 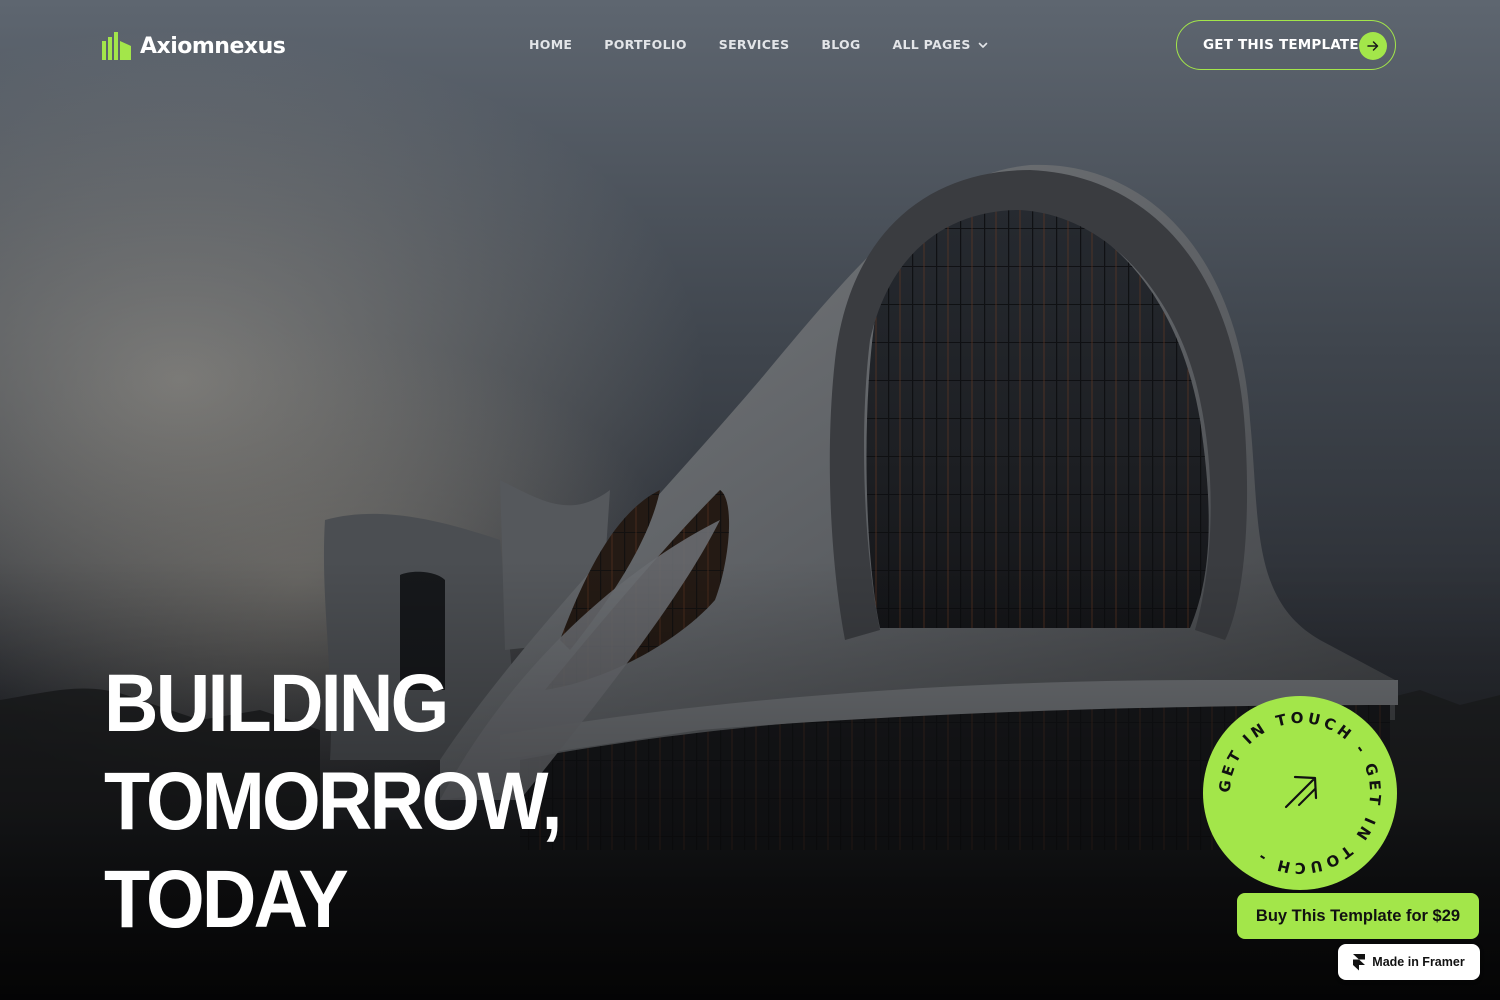 What do you see at coordinates (840, 44) in the screenshot?
I see `nav-item-blog: BLOG` at bounding box center [840, 44].